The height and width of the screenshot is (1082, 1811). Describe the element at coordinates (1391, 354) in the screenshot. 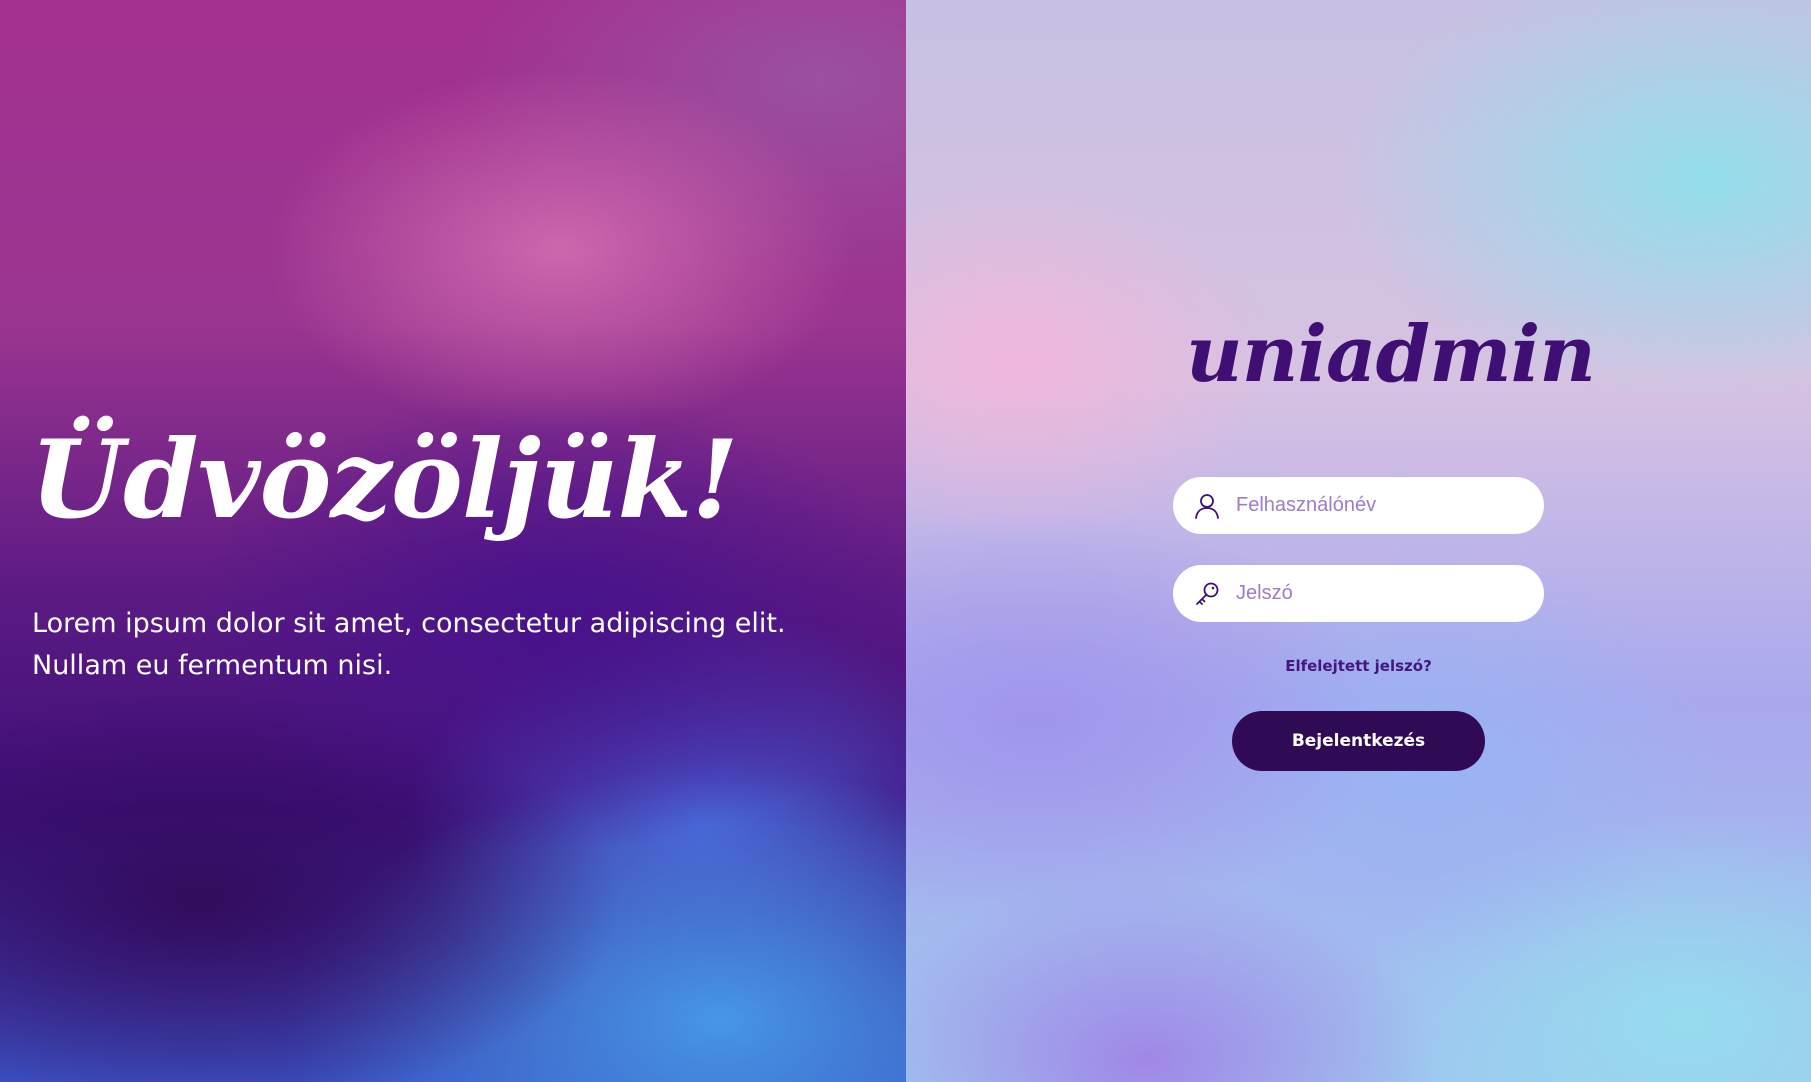

I see `uniadmin-logo: uniadmin` at that location.